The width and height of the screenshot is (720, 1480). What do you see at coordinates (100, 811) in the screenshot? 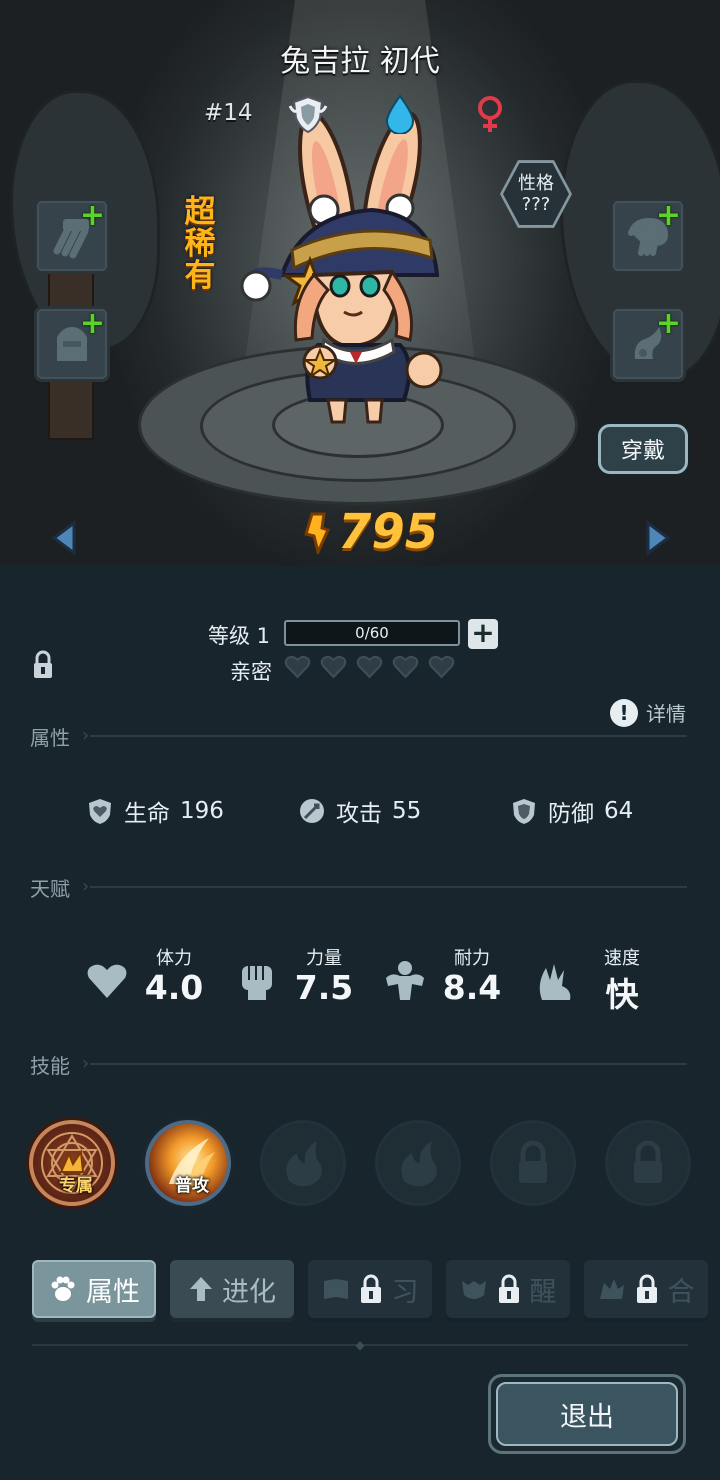
I see `heart-shield-icon` at bounding box center [100, 811].